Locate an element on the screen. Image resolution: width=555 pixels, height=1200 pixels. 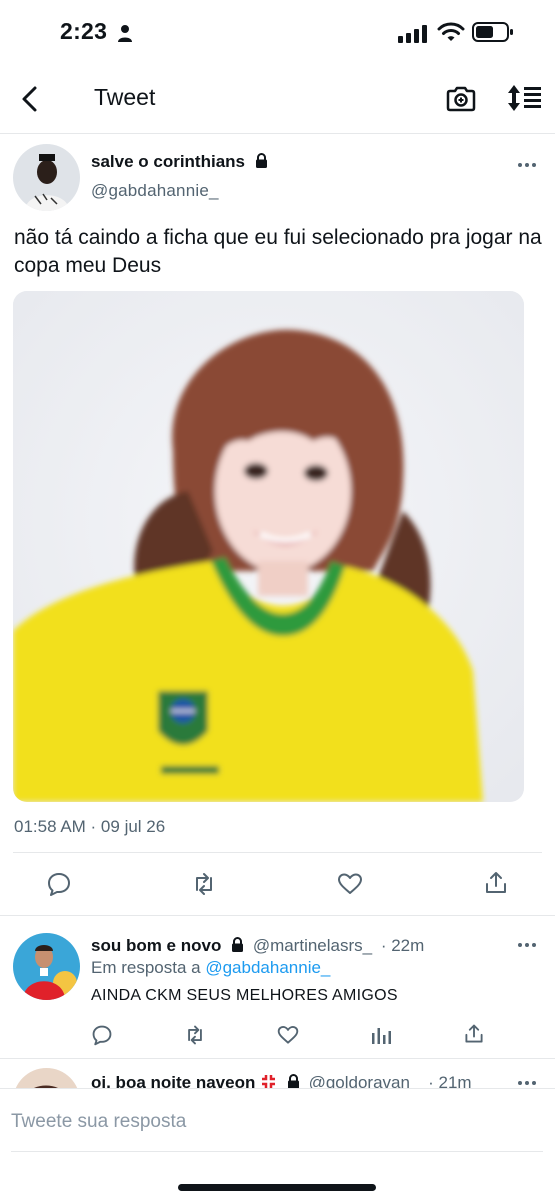
next-reply-avatar is located at coordinates (46, 1078).